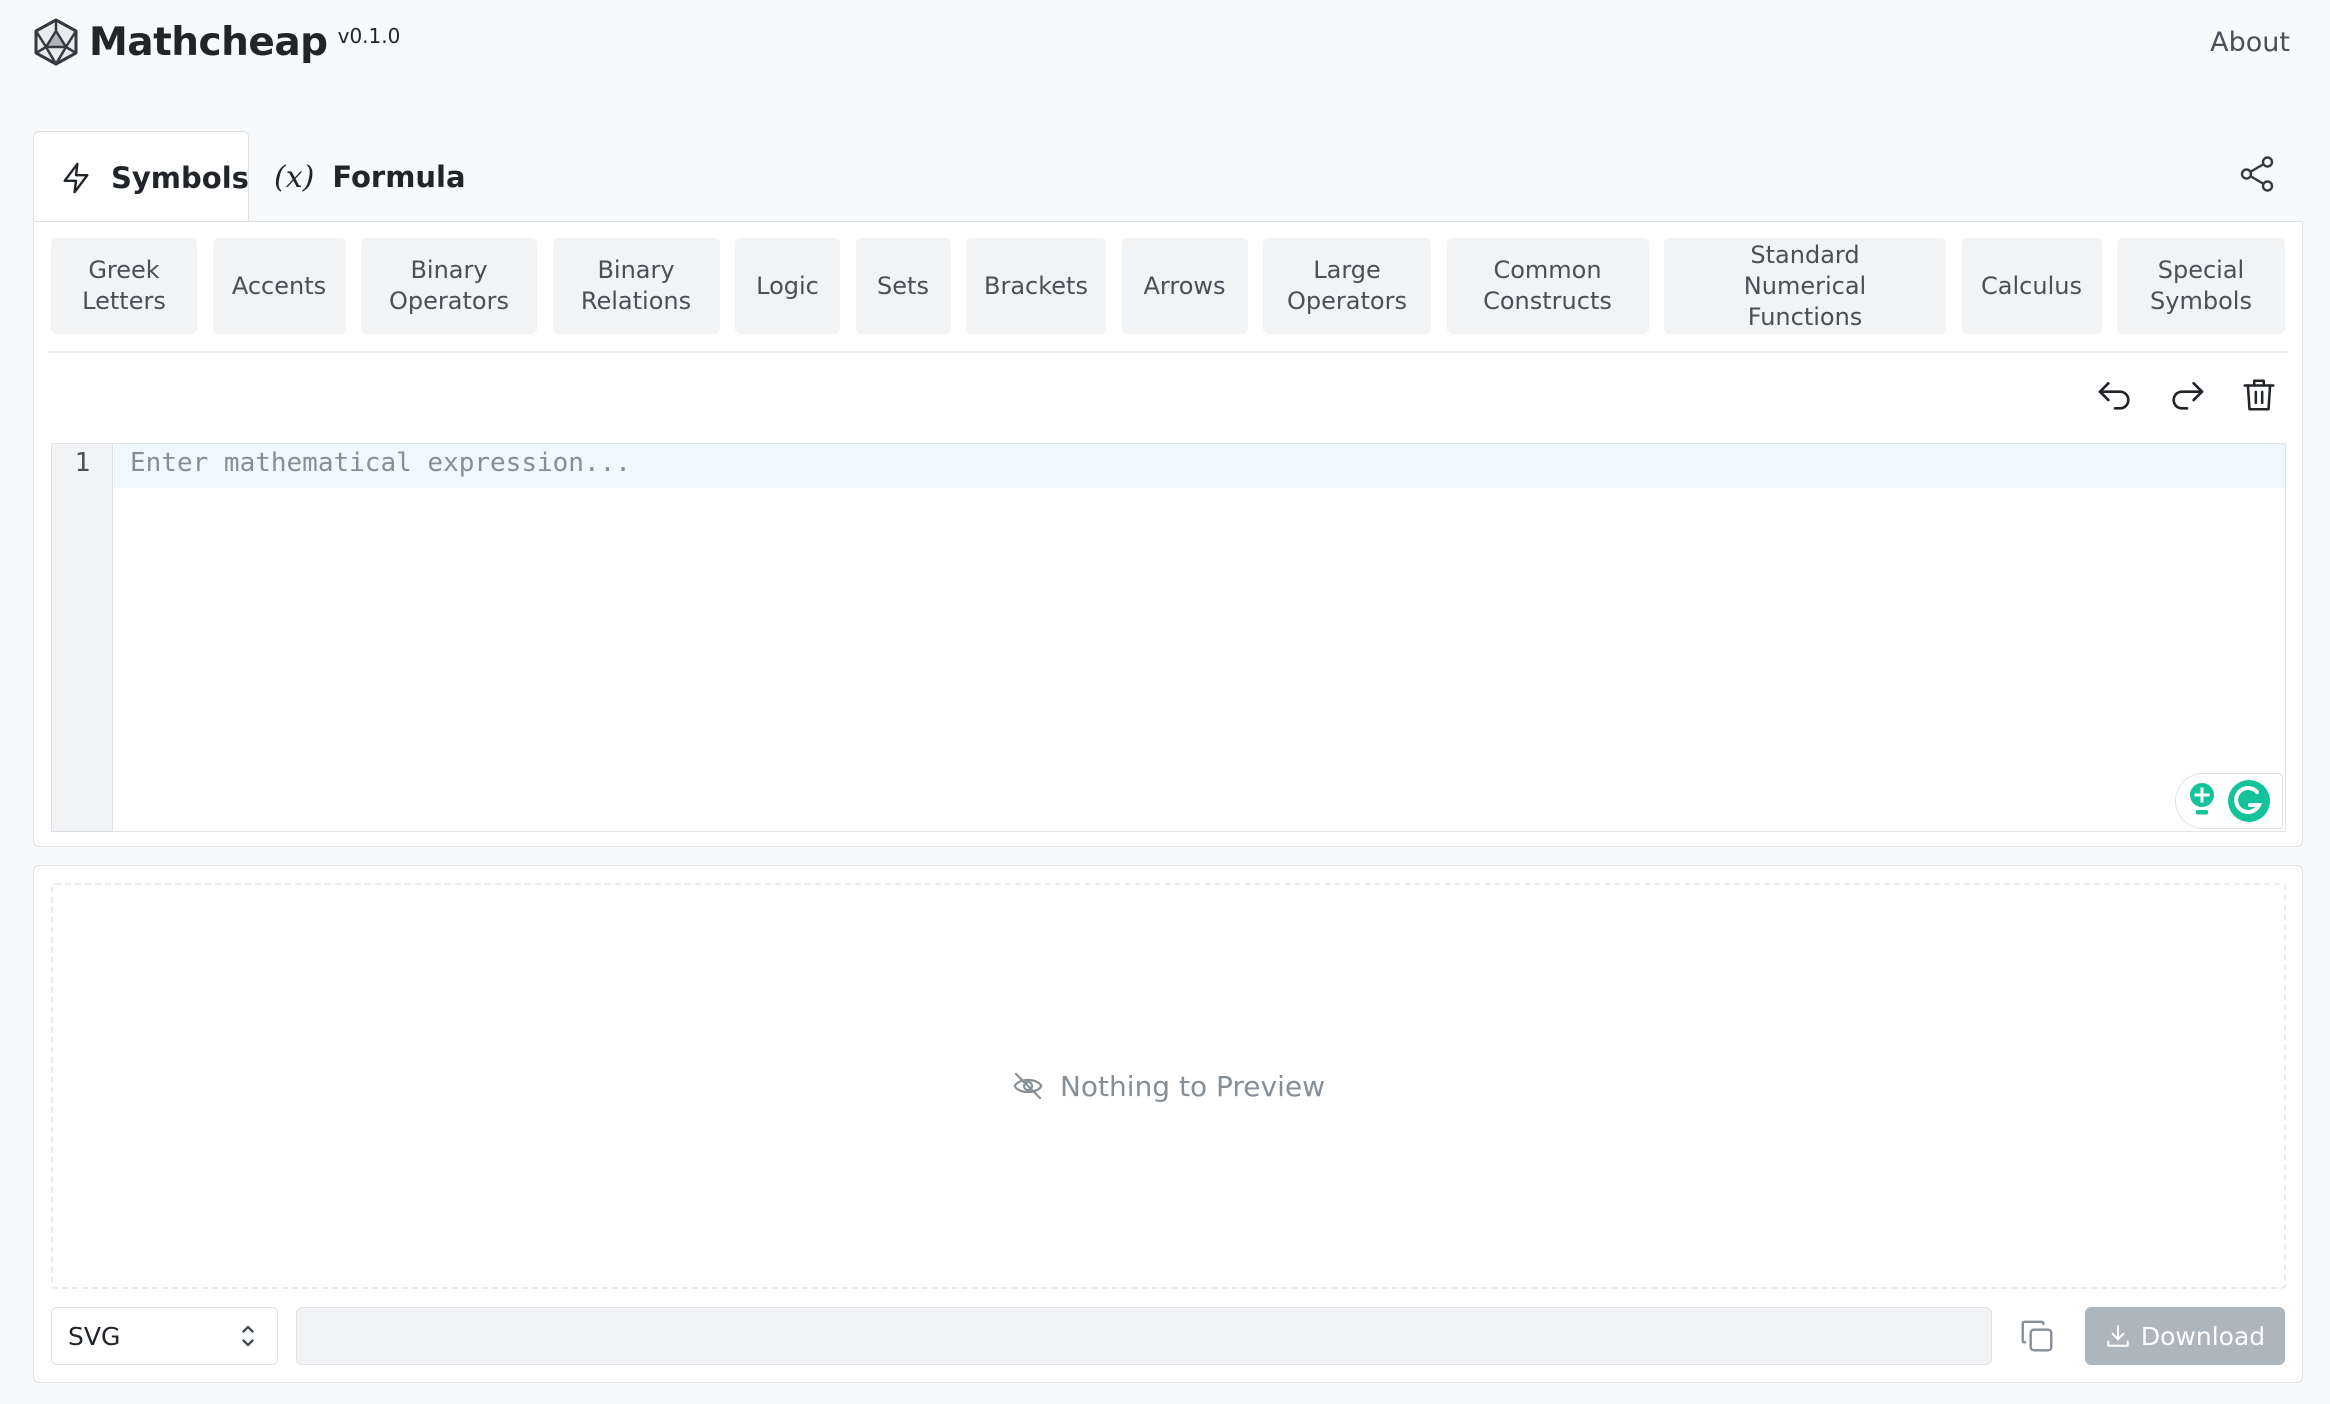  I want to click on category-accents: Accents, so click(279, 286).